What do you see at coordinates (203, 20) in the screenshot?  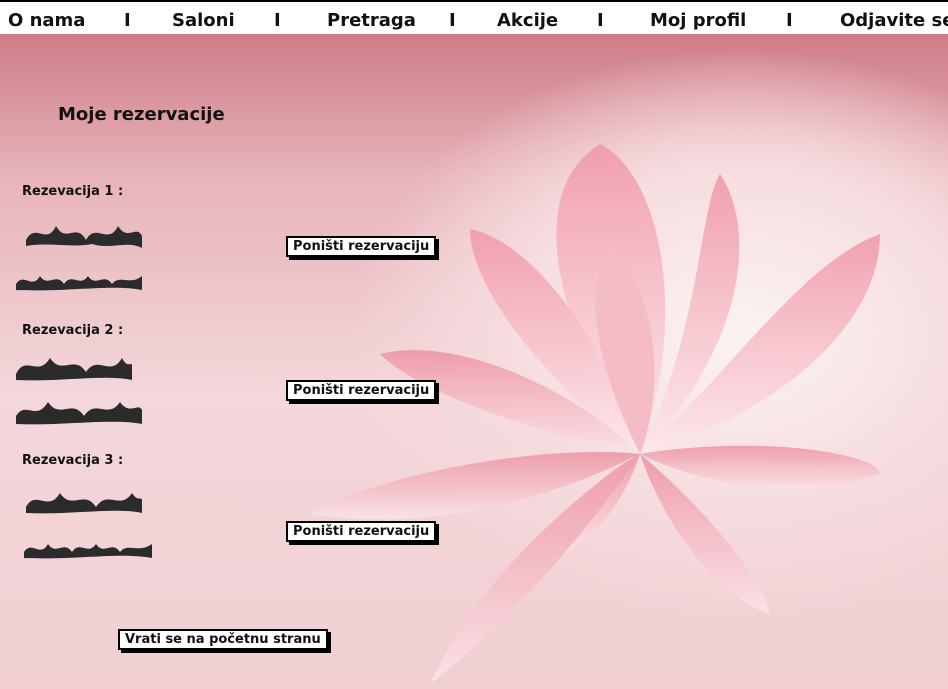 I see `nav-item-saloni: Saloni` at bounding box center [203, 20].